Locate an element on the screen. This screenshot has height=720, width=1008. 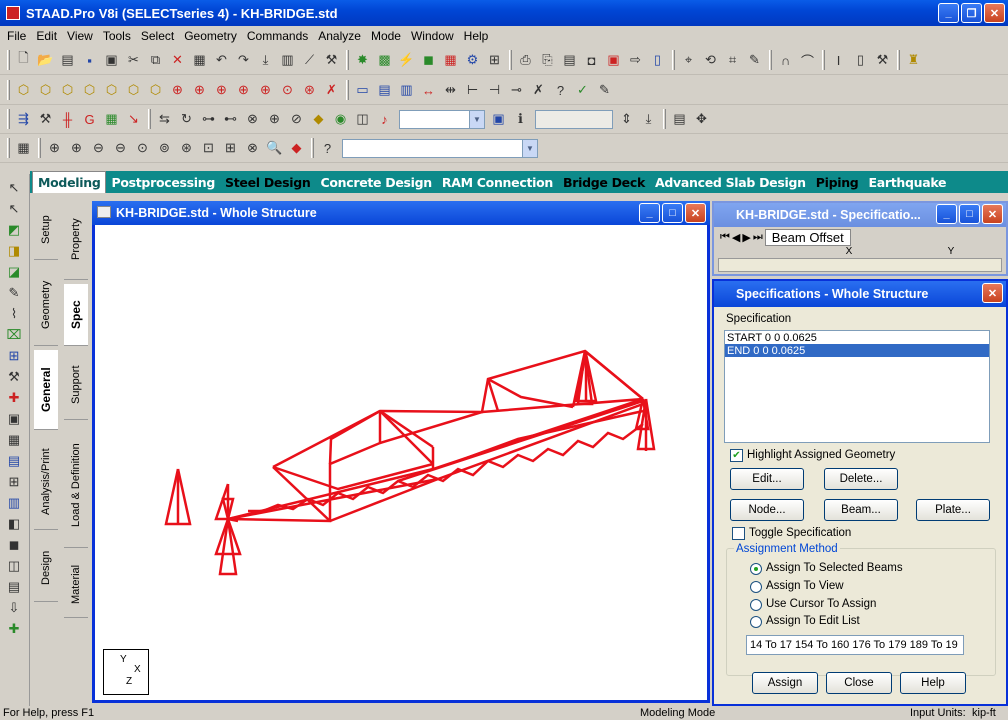
close-button-spec: Close is located at coordinates (859, 683).